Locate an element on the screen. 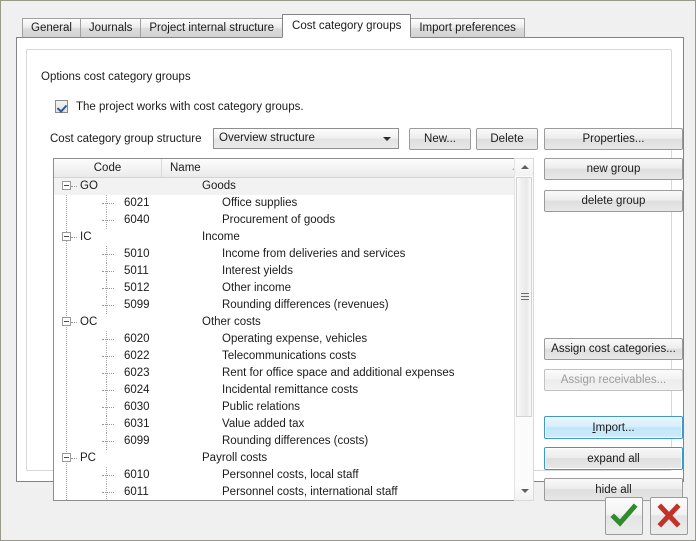 This screenshot has height=541, width=696. column-header-code: Code is located at coordinates (108, 168).